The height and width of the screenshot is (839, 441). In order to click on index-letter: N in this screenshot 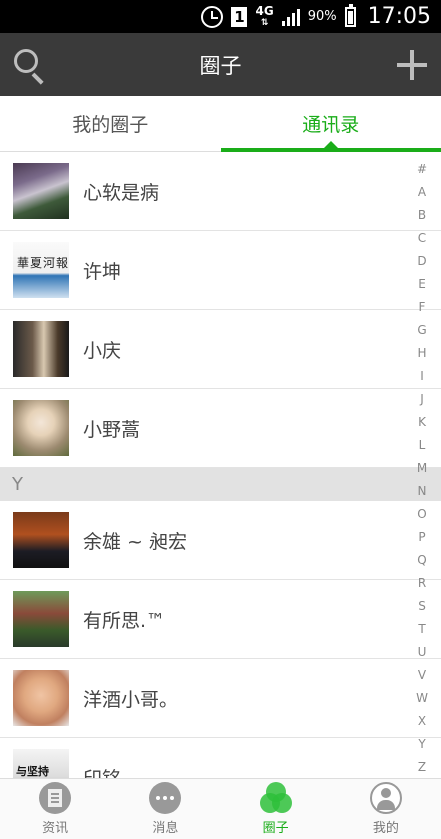, I will do `click(422, 491)`.